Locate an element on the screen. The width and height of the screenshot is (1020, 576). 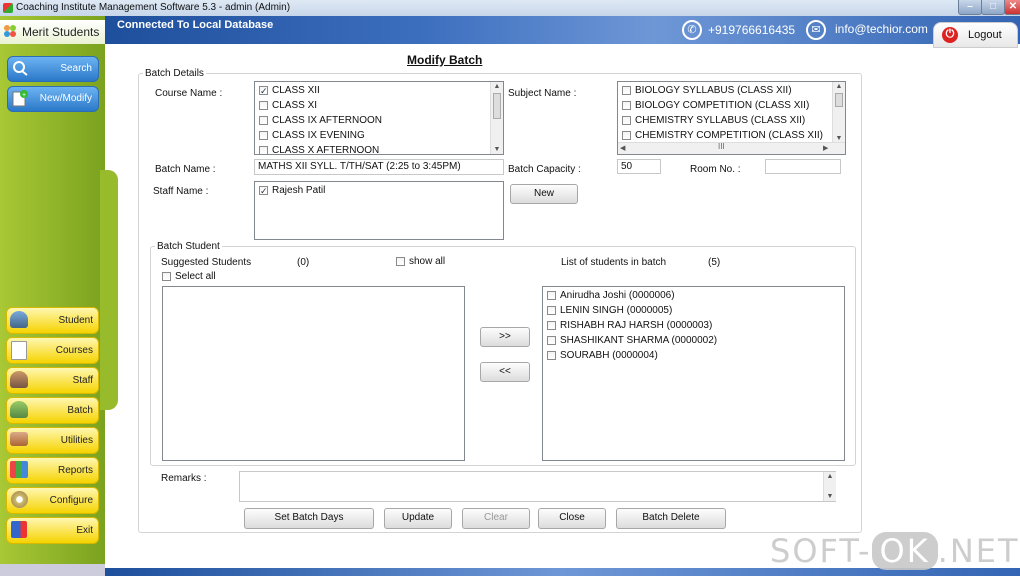
staff-item: Rajesh Patil is located at coordinates (379, 191).